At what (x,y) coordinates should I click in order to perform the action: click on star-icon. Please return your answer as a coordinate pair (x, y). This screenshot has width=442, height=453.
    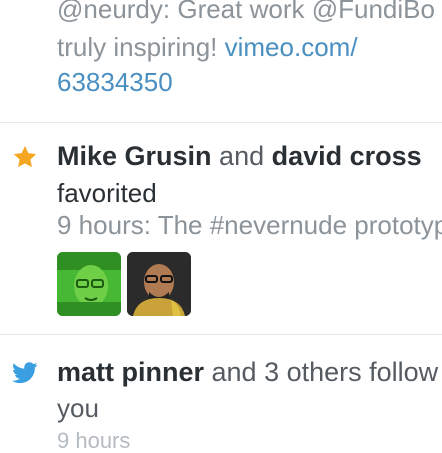
    Looking at the image, I should click on (25, 156).